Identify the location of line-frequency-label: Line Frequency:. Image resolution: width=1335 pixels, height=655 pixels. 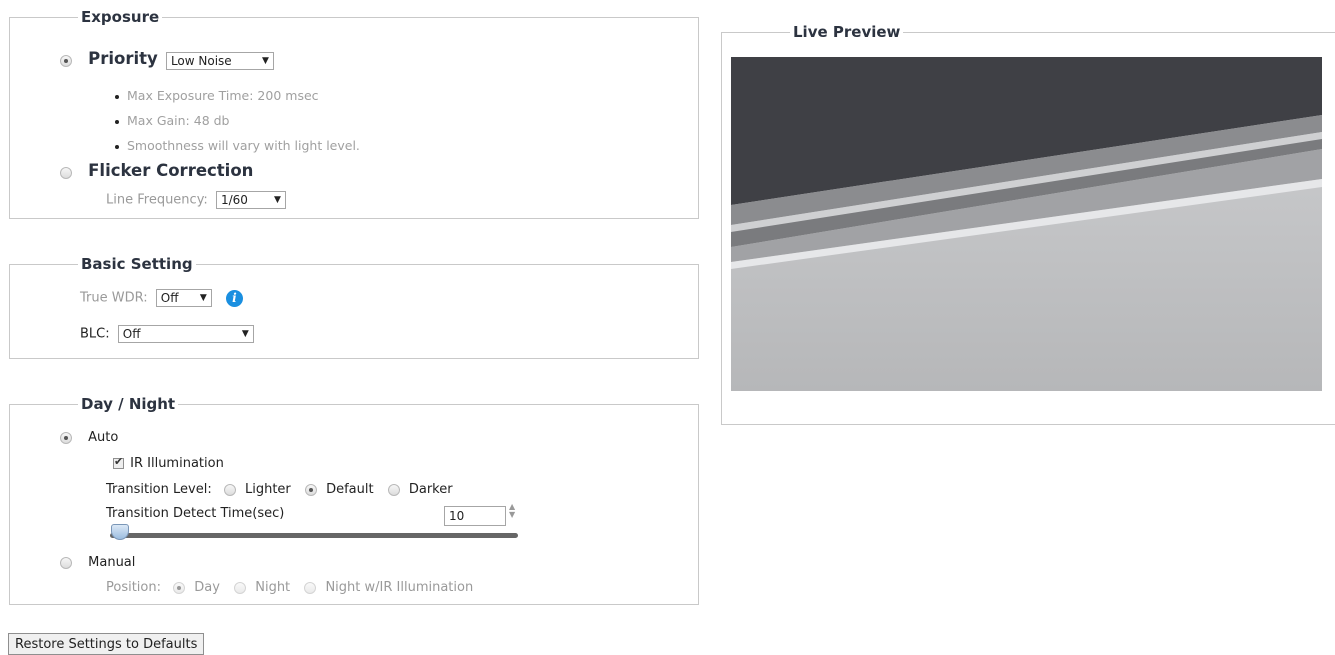
(157, 200).